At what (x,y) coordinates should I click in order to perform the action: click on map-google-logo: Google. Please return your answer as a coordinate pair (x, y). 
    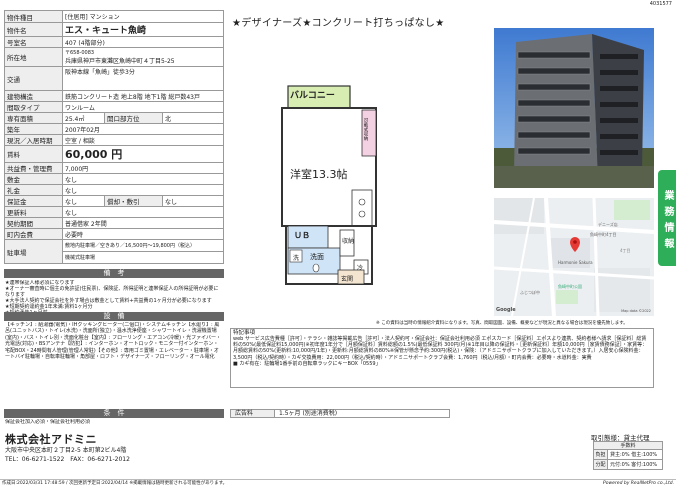
    Looking at the image, I should click on (506, 310).